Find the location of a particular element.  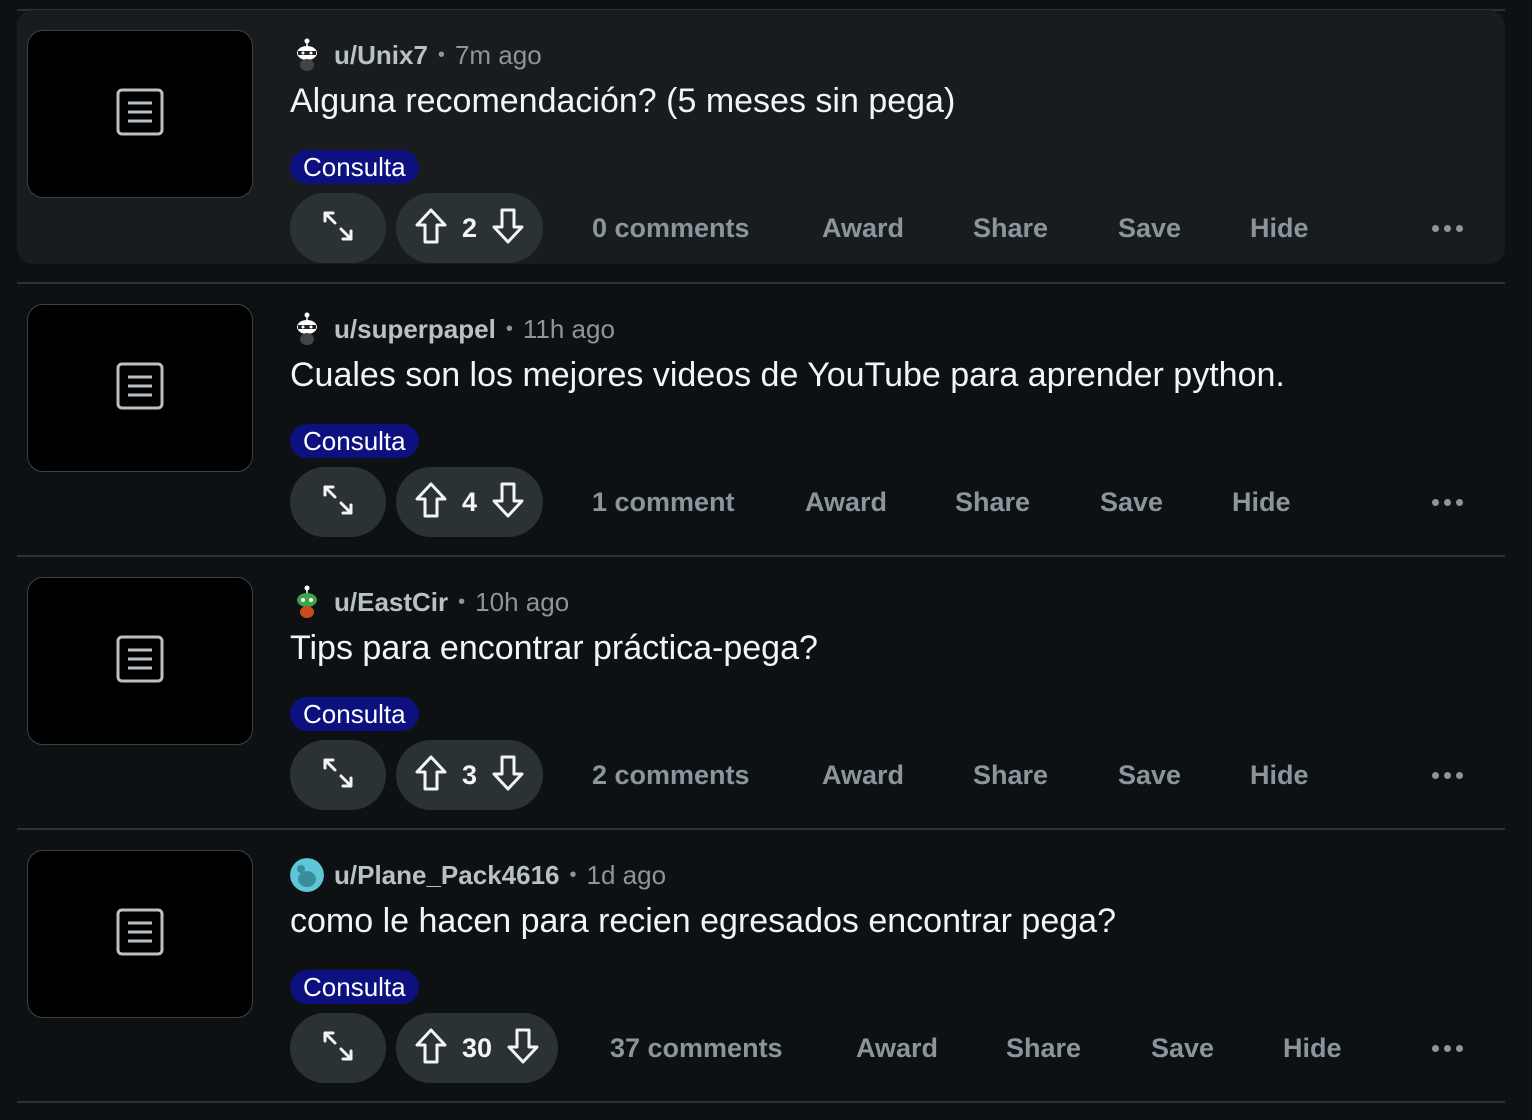

post-actions: 30 37 comments Award Share Save Hide is located at coordinates (885, 1048).